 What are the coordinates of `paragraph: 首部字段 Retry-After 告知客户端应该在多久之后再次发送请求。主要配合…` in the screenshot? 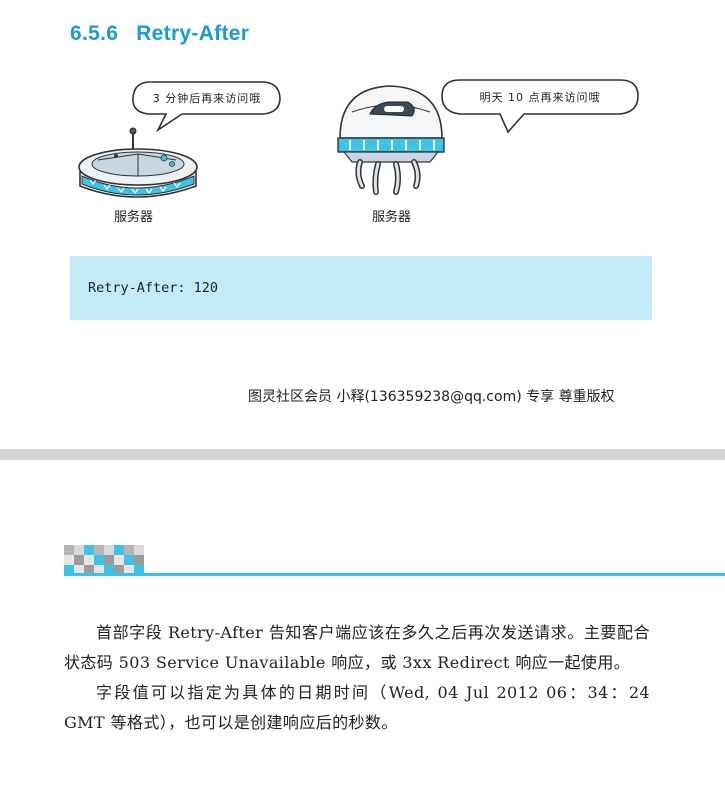 It's located at (357, 647).